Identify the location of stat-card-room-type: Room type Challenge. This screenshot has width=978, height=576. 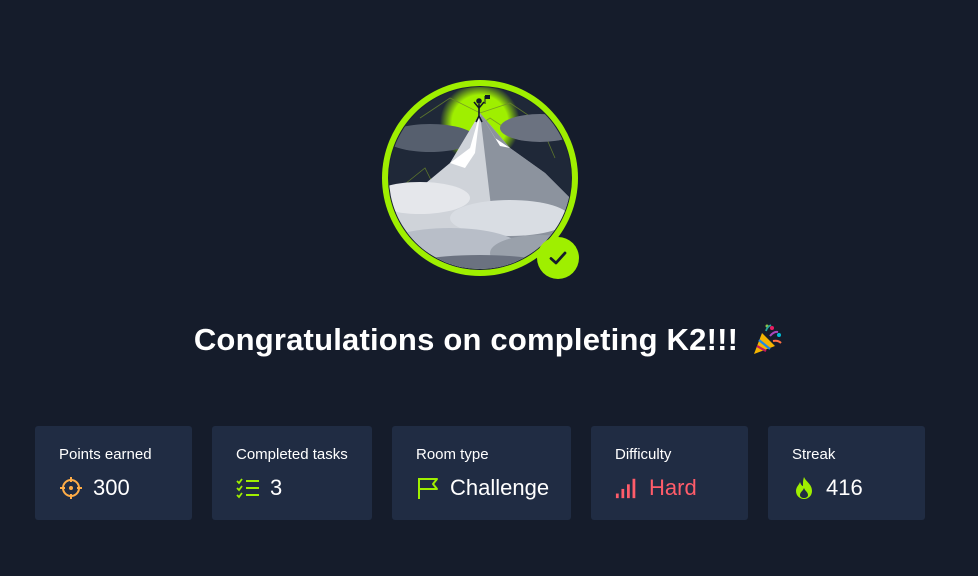
(481, 473).